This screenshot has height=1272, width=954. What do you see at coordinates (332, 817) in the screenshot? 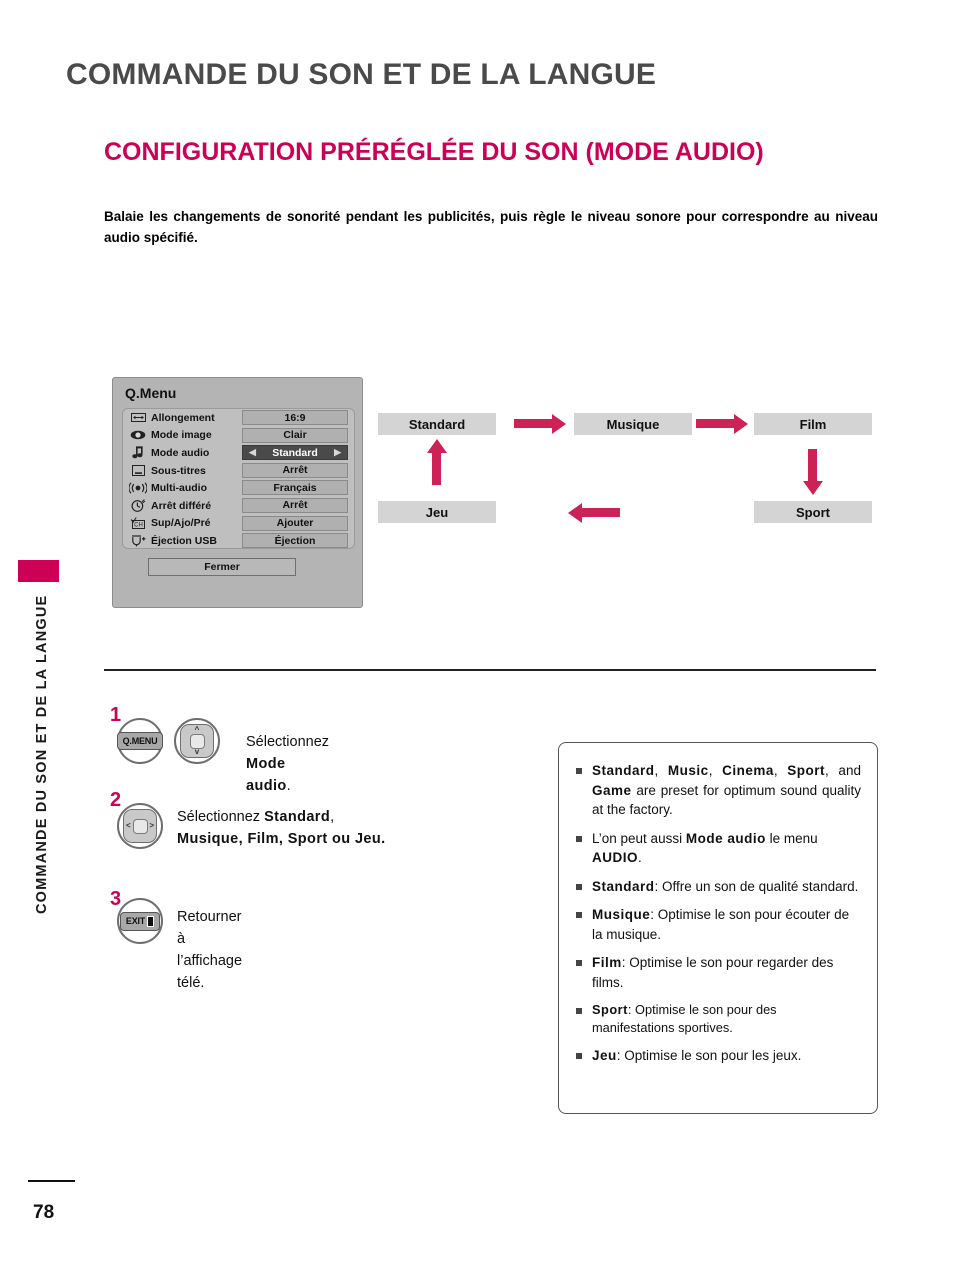
I see `step-2-comma: ,` at bounding box center [332, 817].